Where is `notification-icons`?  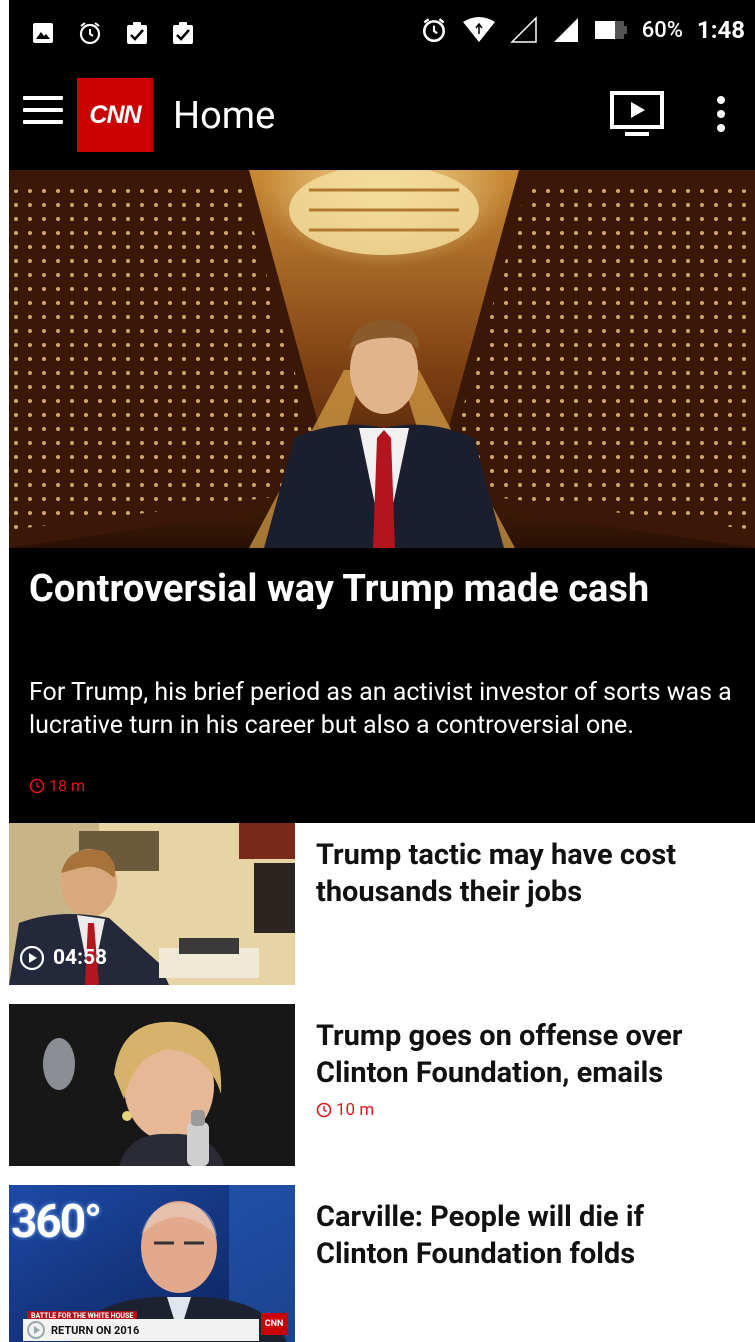
notification-icons is located at coordinates (113, 33).